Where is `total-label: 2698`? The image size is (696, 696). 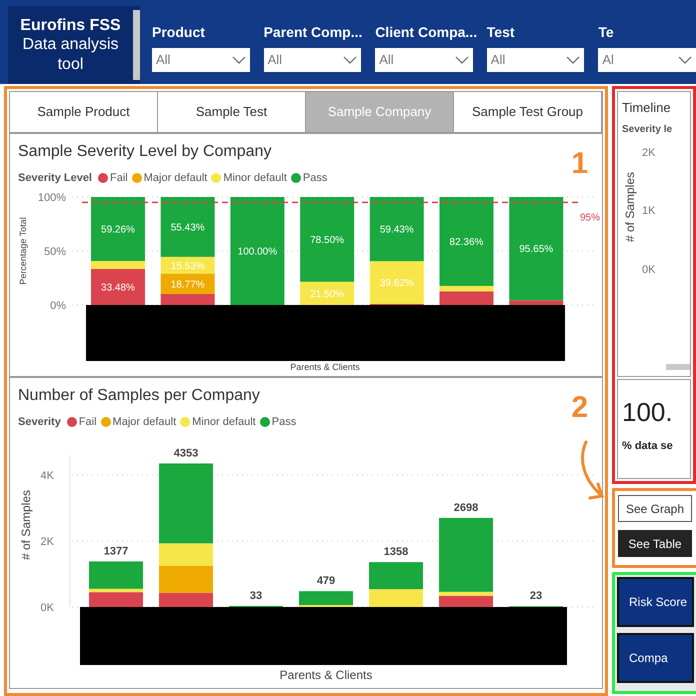
total-label: 2698 is located at coordinates (466, 507).